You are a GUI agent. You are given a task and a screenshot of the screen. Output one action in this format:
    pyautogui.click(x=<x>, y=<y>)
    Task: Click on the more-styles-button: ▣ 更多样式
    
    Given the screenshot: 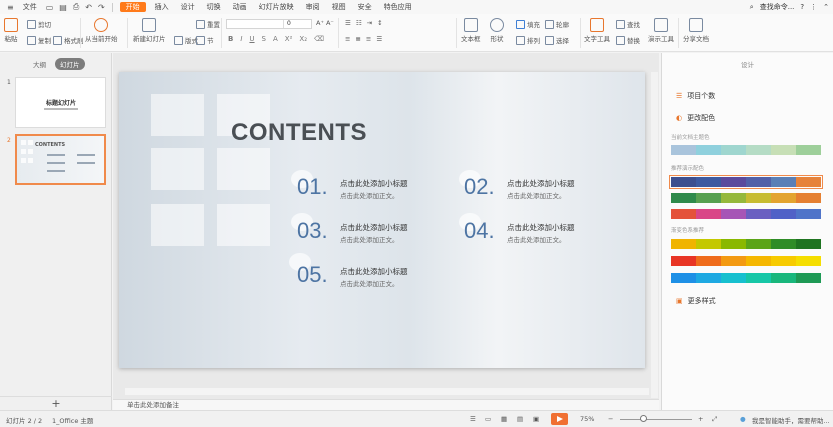 What is the action you would take?
    pyautogui.click(x=696, y=301)
    